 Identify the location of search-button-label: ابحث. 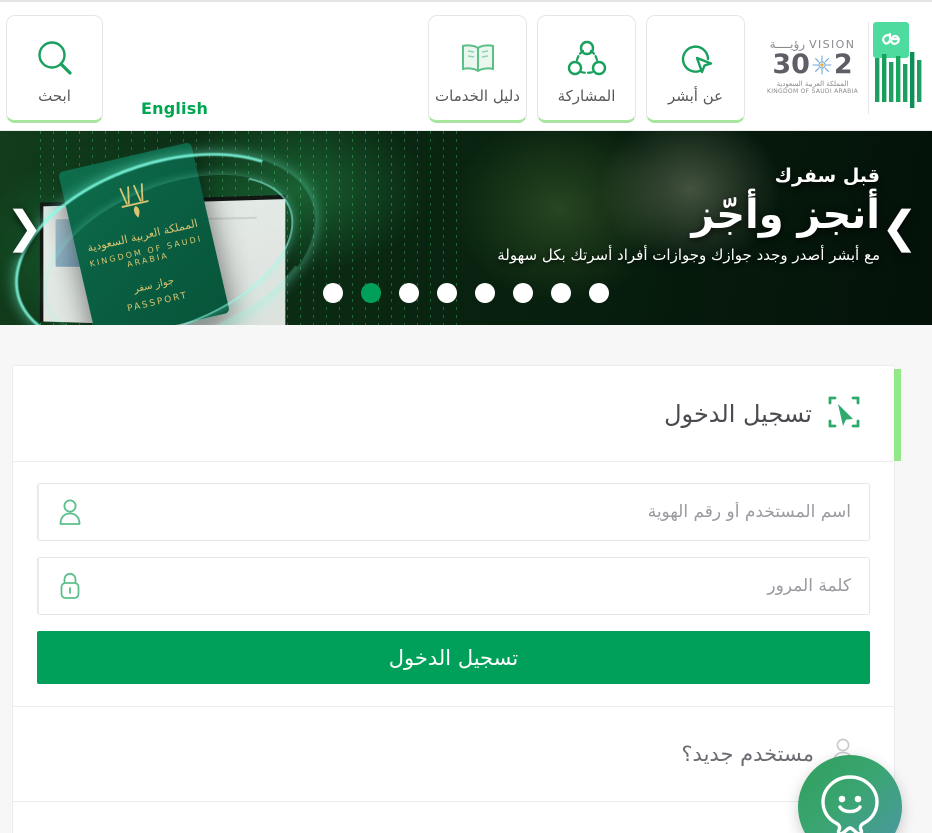
(54, 95).